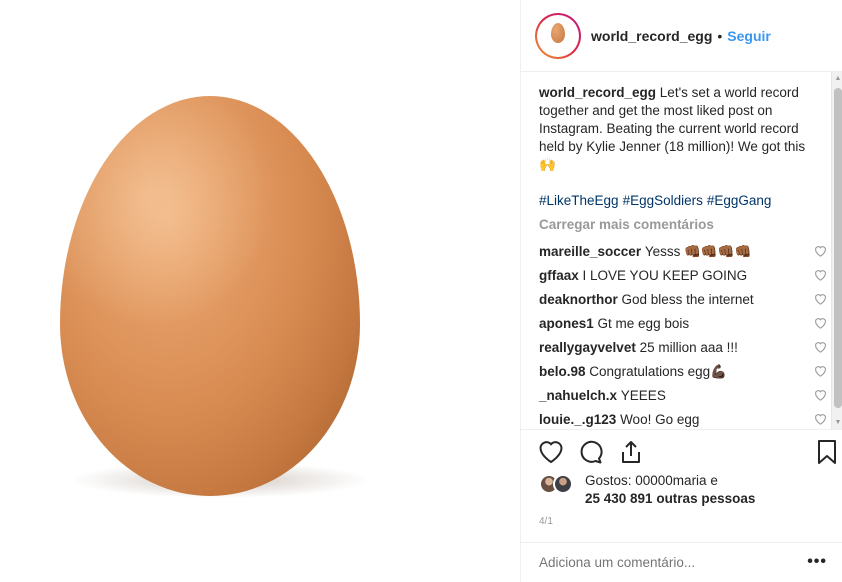  I want to click on egg-avatar-icon, so click(558, 35).